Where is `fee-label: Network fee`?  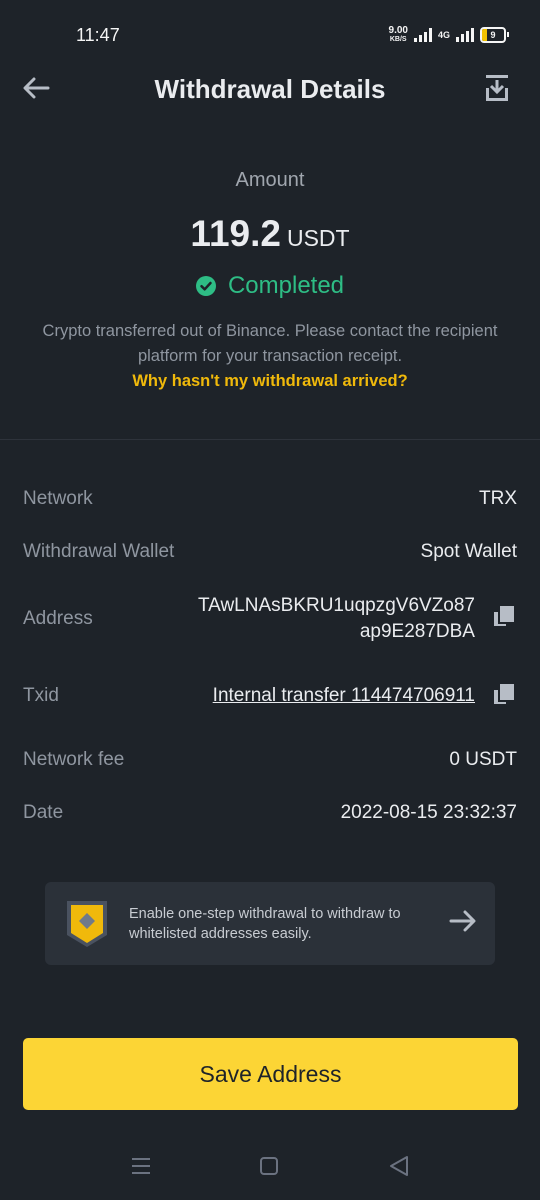
fee-label: Network fee is located at coordinates (74, 759).